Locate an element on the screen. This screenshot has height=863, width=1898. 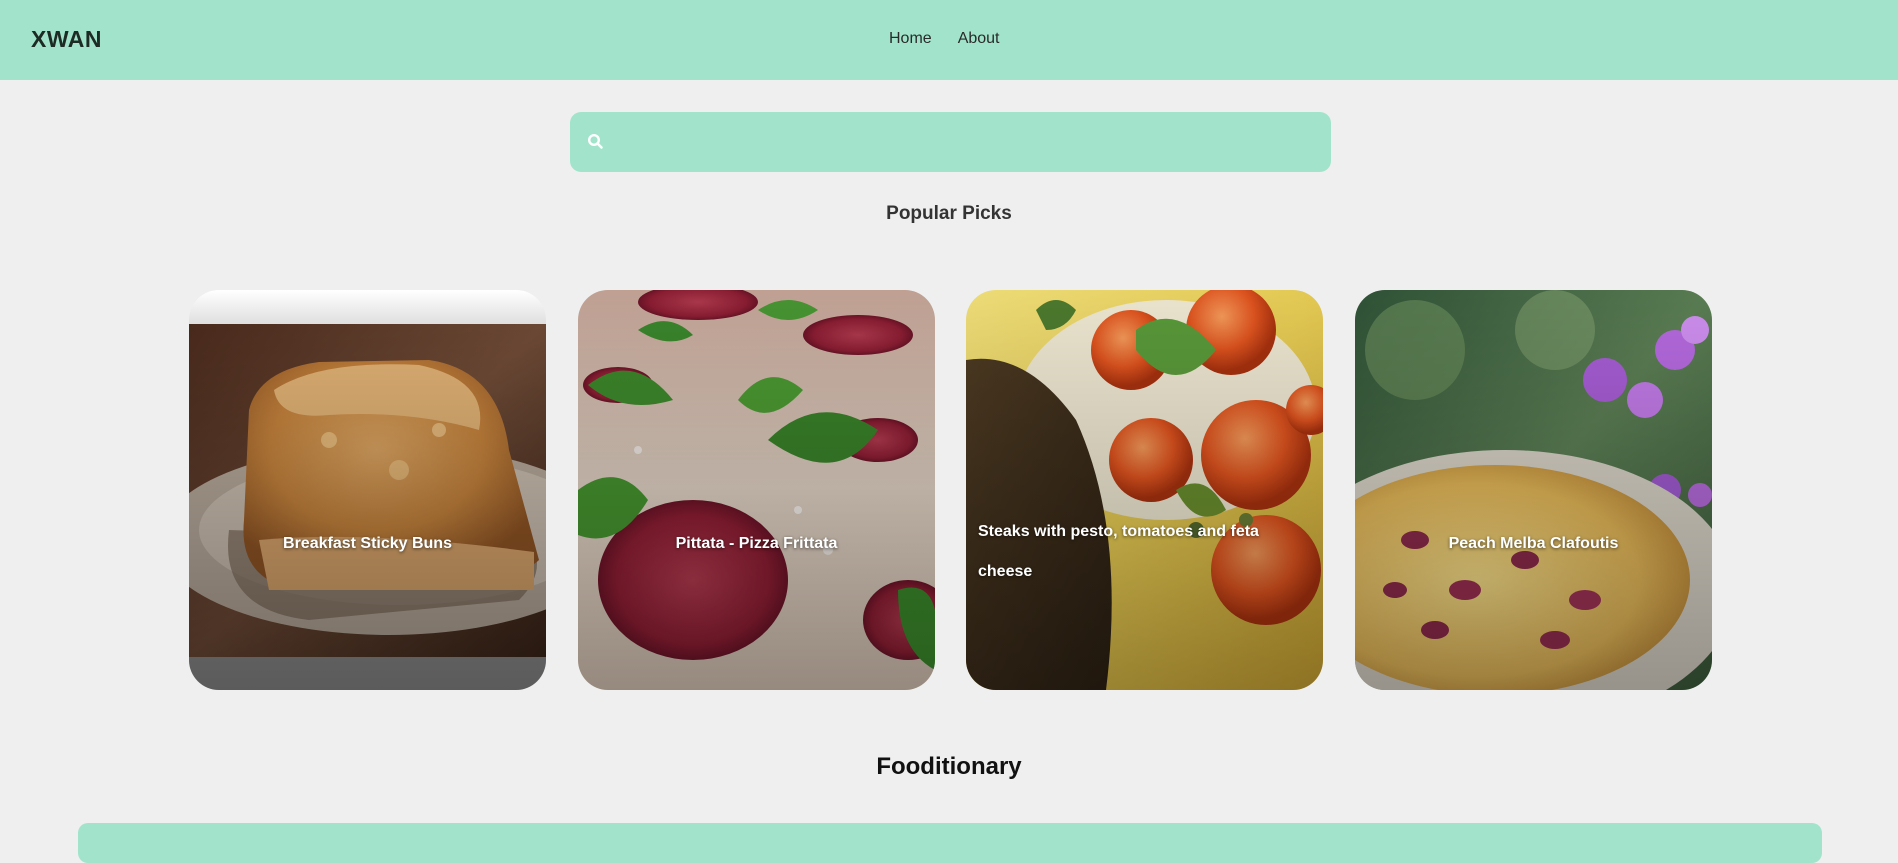
fooditionary-heading: Fooditionary is located at coordinates (949, 766).